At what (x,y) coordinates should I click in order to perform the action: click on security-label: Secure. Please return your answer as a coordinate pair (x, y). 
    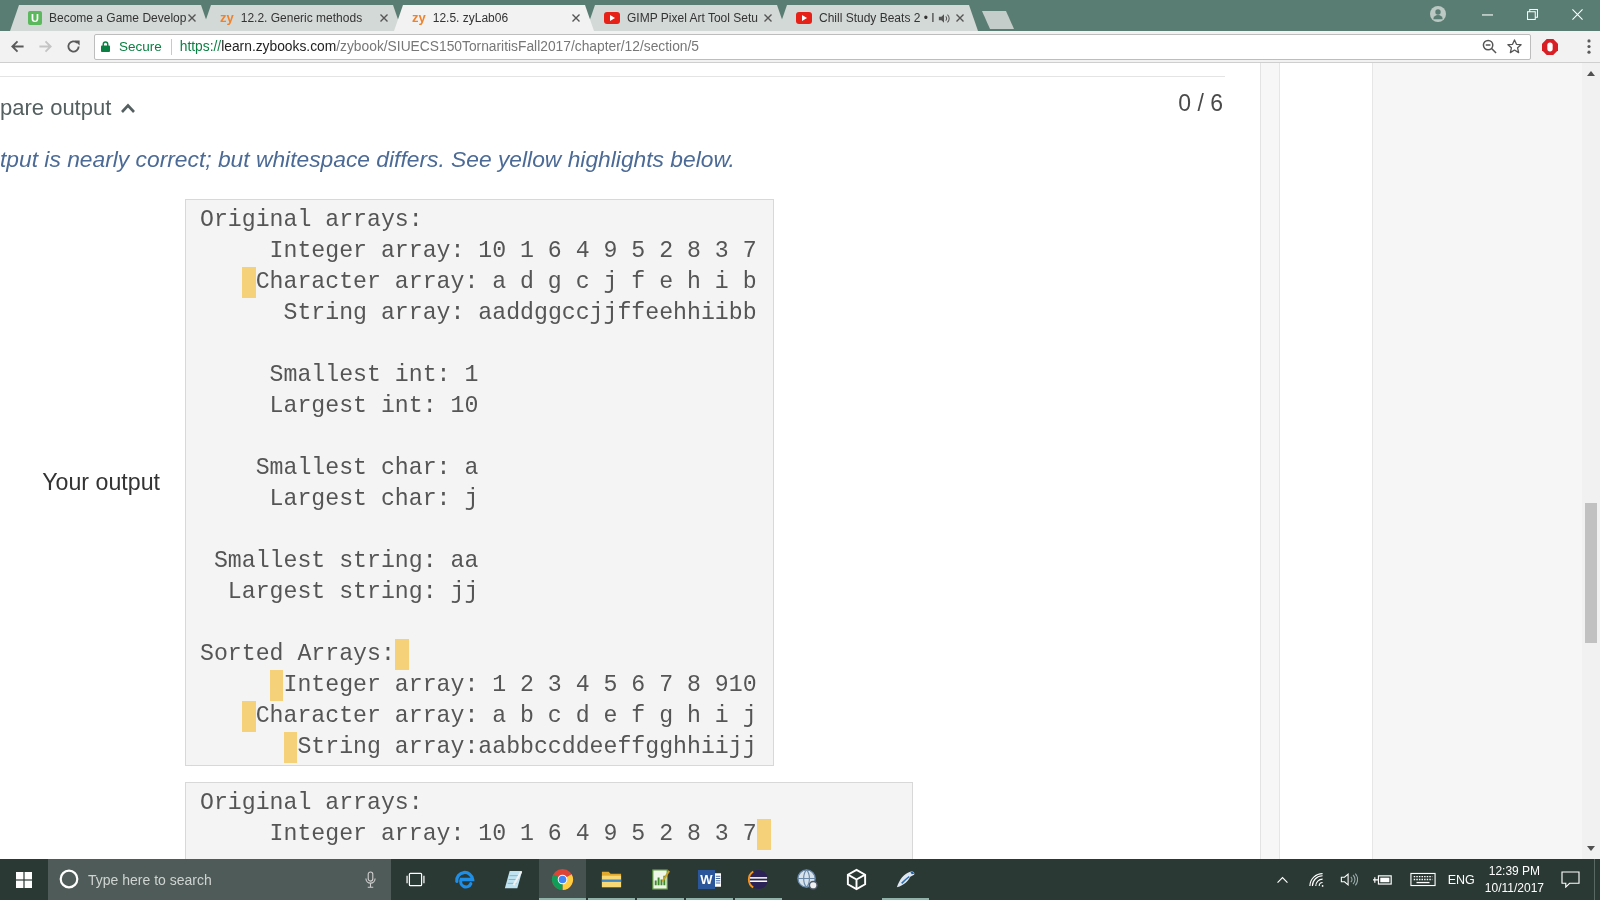
    Looking at the image, I should click on (140, 46).